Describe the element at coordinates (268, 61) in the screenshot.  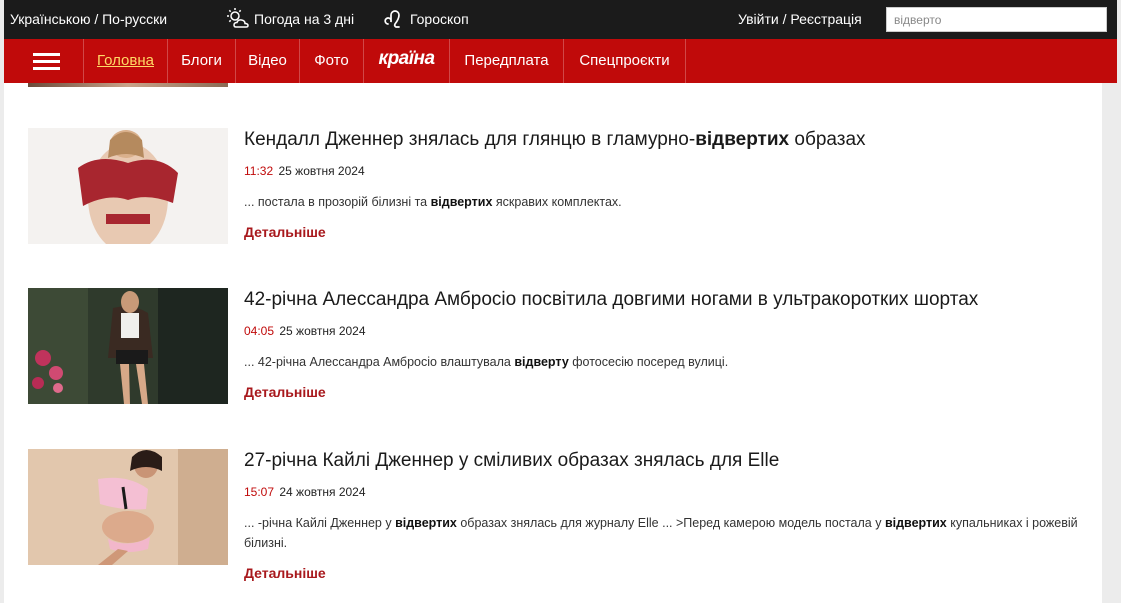
I see `nav-video: Відео` at that location.